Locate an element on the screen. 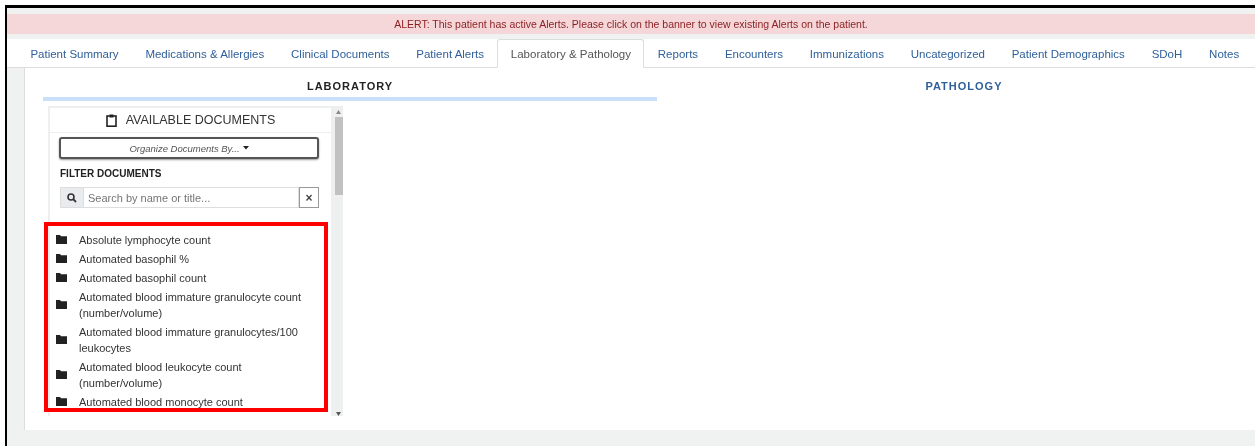 The height and width of the screenshot is (446, 1255). panel-title: AVAILABLE DOCUMENTS is located at coordinates (200, 120).